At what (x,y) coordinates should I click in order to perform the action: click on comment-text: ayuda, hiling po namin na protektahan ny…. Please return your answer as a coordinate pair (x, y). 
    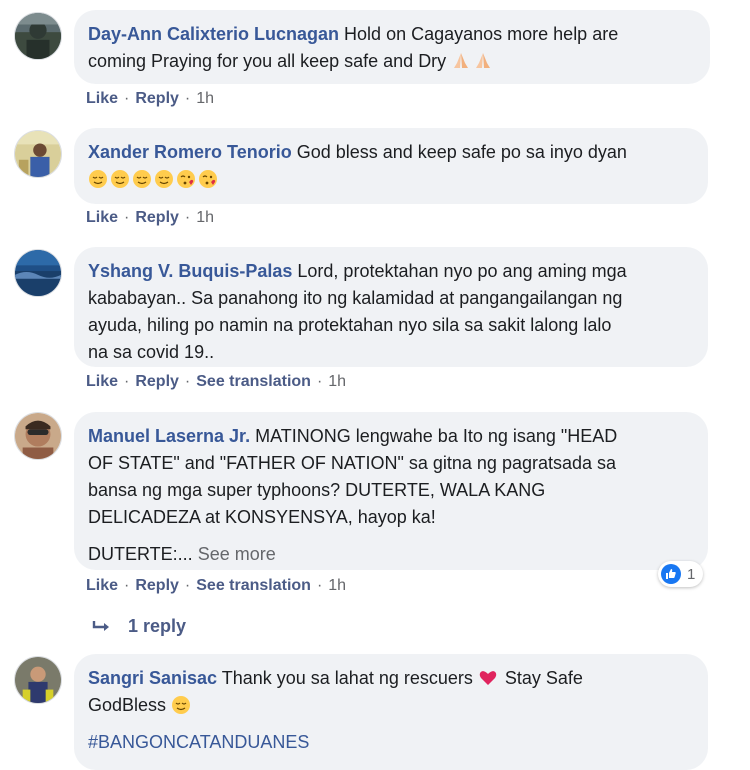
    Looking at the image, I should click on (350, 325).